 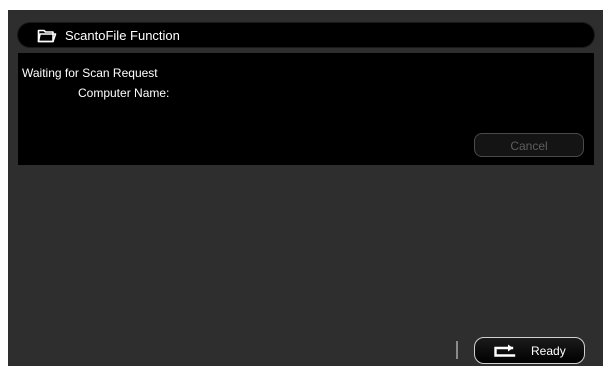 I want to click on screen-title: ScantoFile Function, so click(x=122, y=35).